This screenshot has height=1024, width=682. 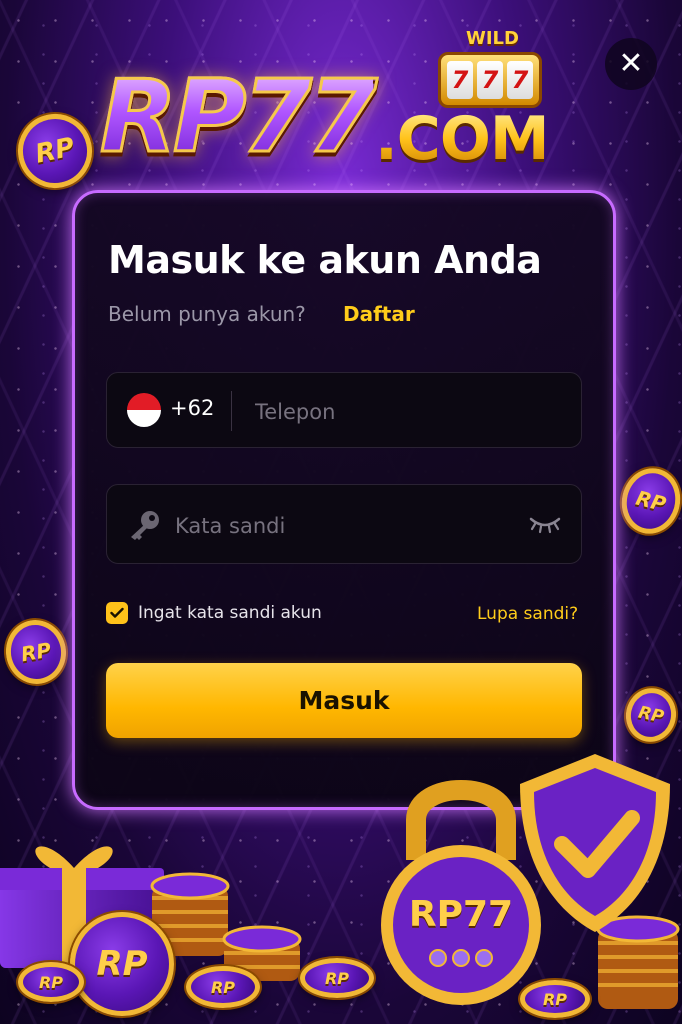 What do you see at coordinates (145, 525) in the screenshot?
I see `key-icon` at bounding box center [145, 525].